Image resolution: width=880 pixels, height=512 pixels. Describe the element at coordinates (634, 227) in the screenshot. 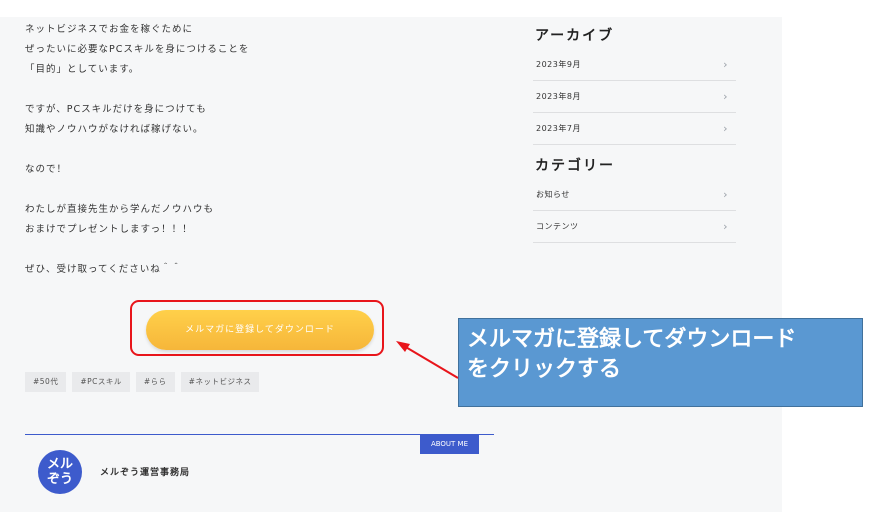

I see `category-item-contents: コンテンツ ›` at that location.